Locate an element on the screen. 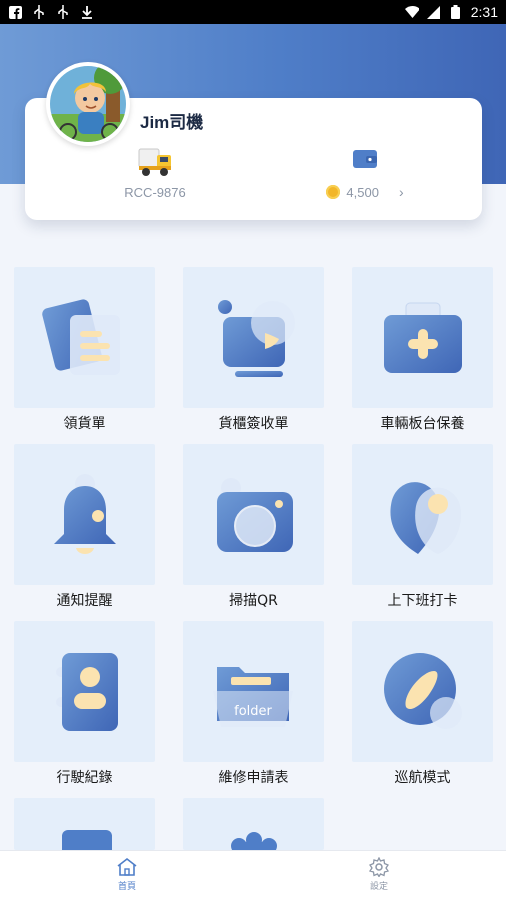 The height and width of the screenshot is (900, 506). wifi-icon is located at coordinates (411, 12).